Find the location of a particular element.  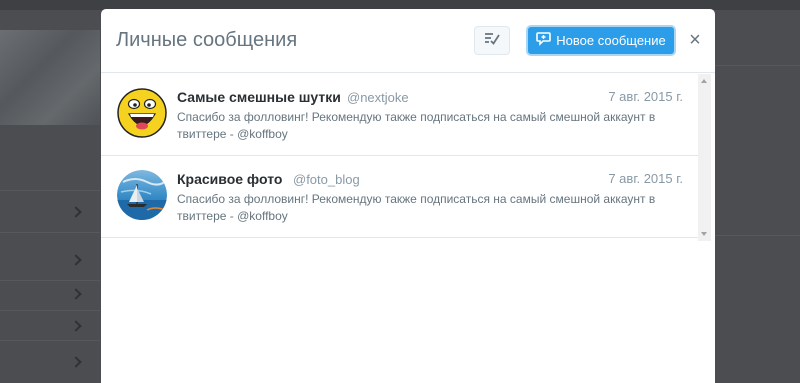

close-icon: × is located at coordinates (695, 40).